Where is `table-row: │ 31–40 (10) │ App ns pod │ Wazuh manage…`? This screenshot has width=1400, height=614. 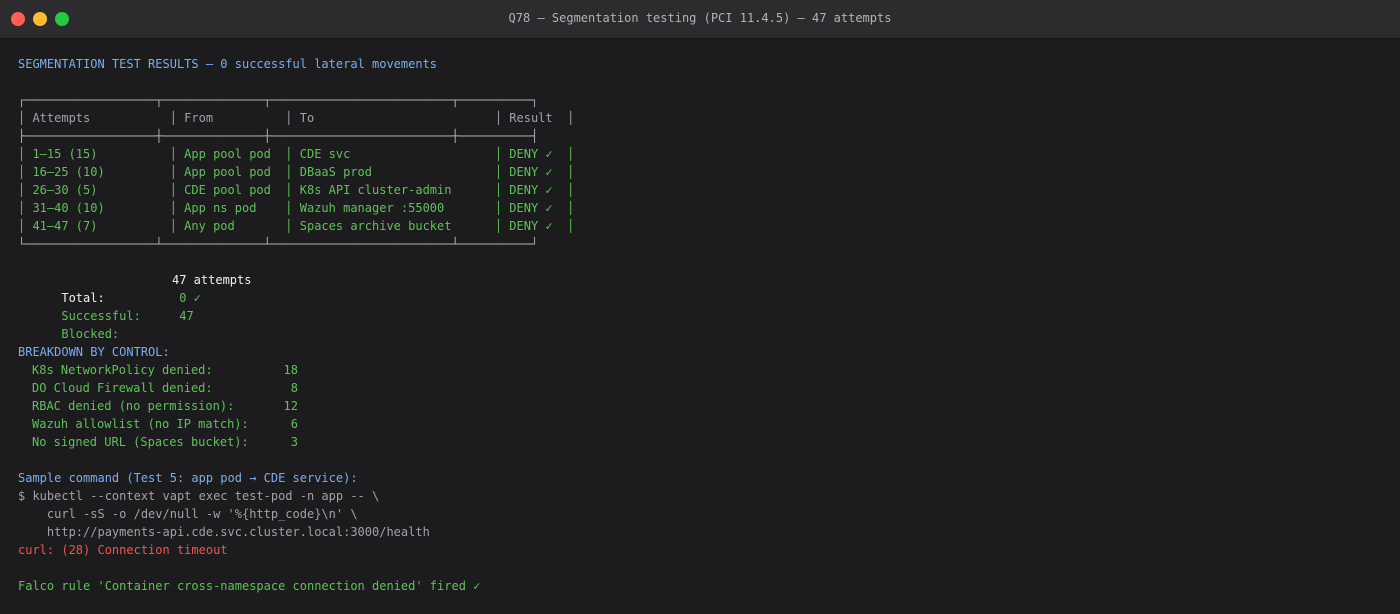
table-row: │ 31–40 (10) │ App ns pod │ Wazuh manage… is located at coordinates (296, 208).